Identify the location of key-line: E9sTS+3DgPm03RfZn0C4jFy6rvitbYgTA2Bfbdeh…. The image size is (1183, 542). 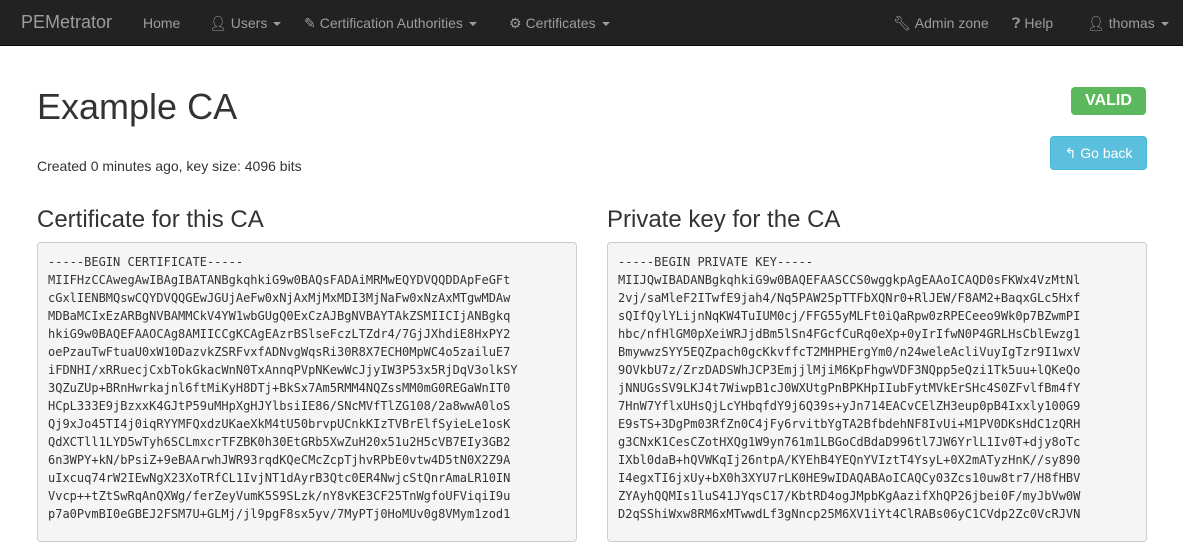
(849, 424).